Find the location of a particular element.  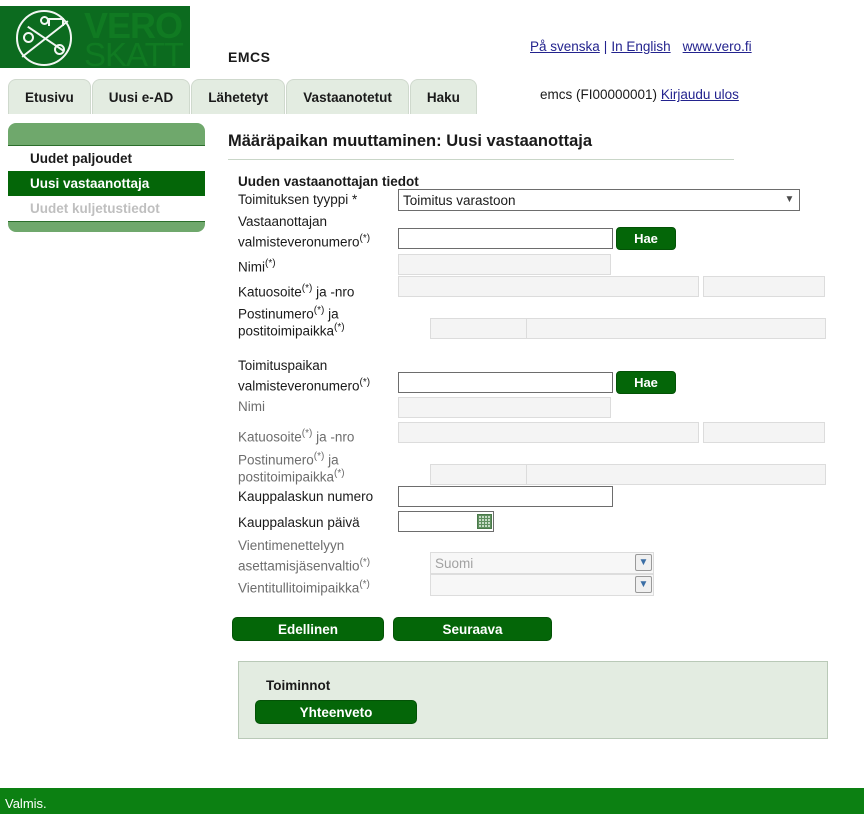

delivery-type-select: Toimitus varastoon is located at coordinates (599, 200).